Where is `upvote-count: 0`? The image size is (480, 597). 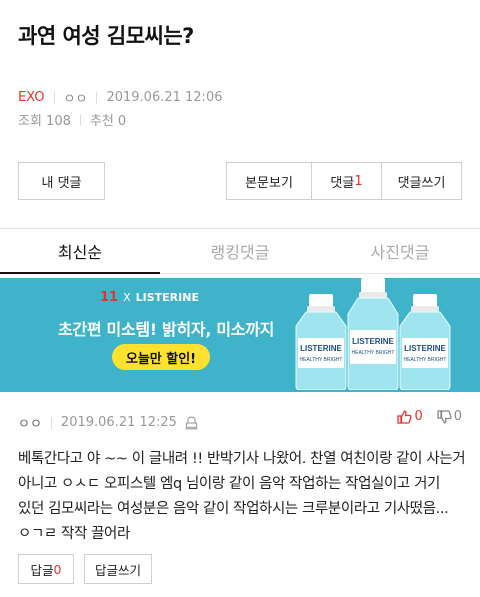 upvote-count: 0 is located at coordinates (418, 416).